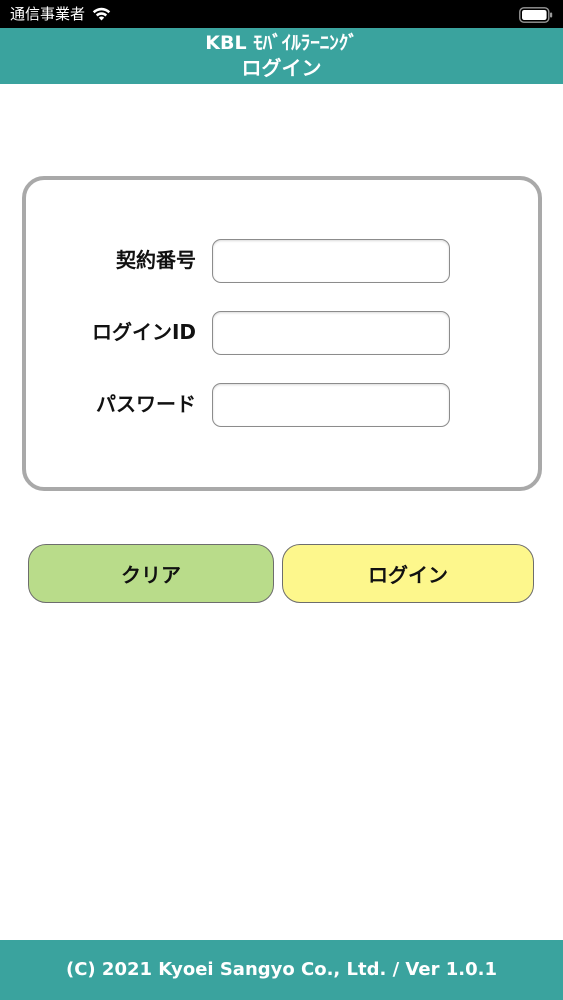 This screenshot has width=563, height=1000. What do you see at coordinates (156, 260) in the screenshot?
I see `contract-number-label: 契約番号` at bounding box center [156, 260].